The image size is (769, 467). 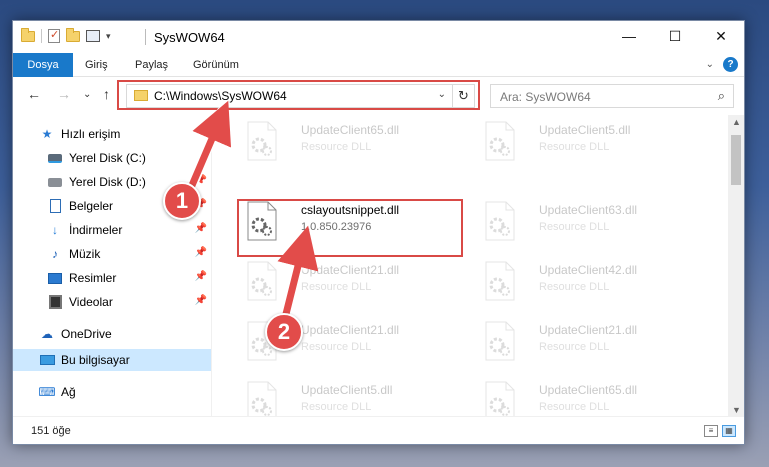 I want to click on sidebar-item-downloads: ↓ İndirmeler 📌, so click(x=112, y=230).